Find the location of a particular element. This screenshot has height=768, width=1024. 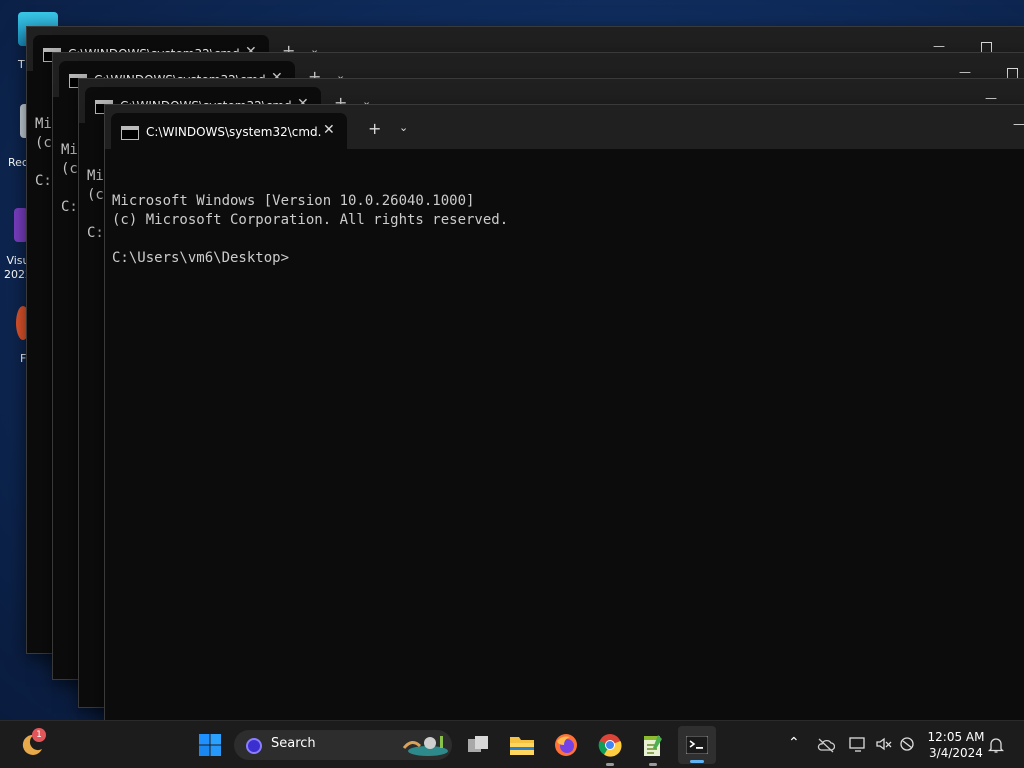

search-highlight-art-icon is located at coordinates (425, 746).